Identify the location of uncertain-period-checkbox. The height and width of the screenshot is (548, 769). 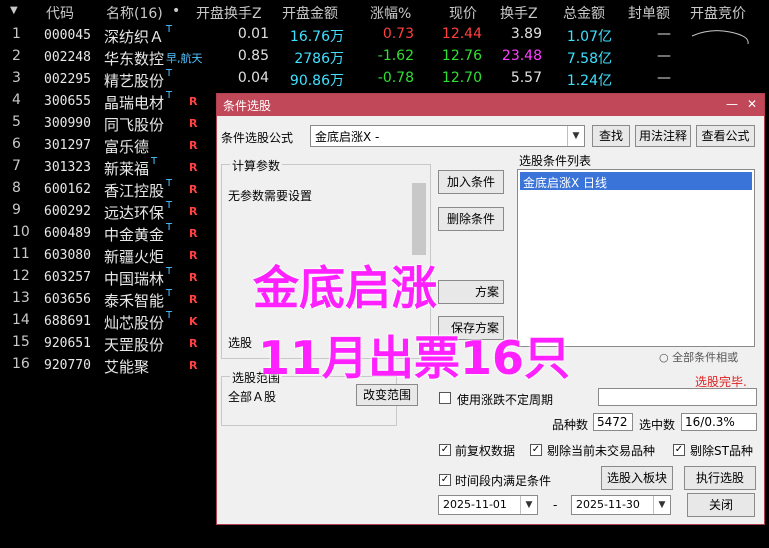
(445, 398).